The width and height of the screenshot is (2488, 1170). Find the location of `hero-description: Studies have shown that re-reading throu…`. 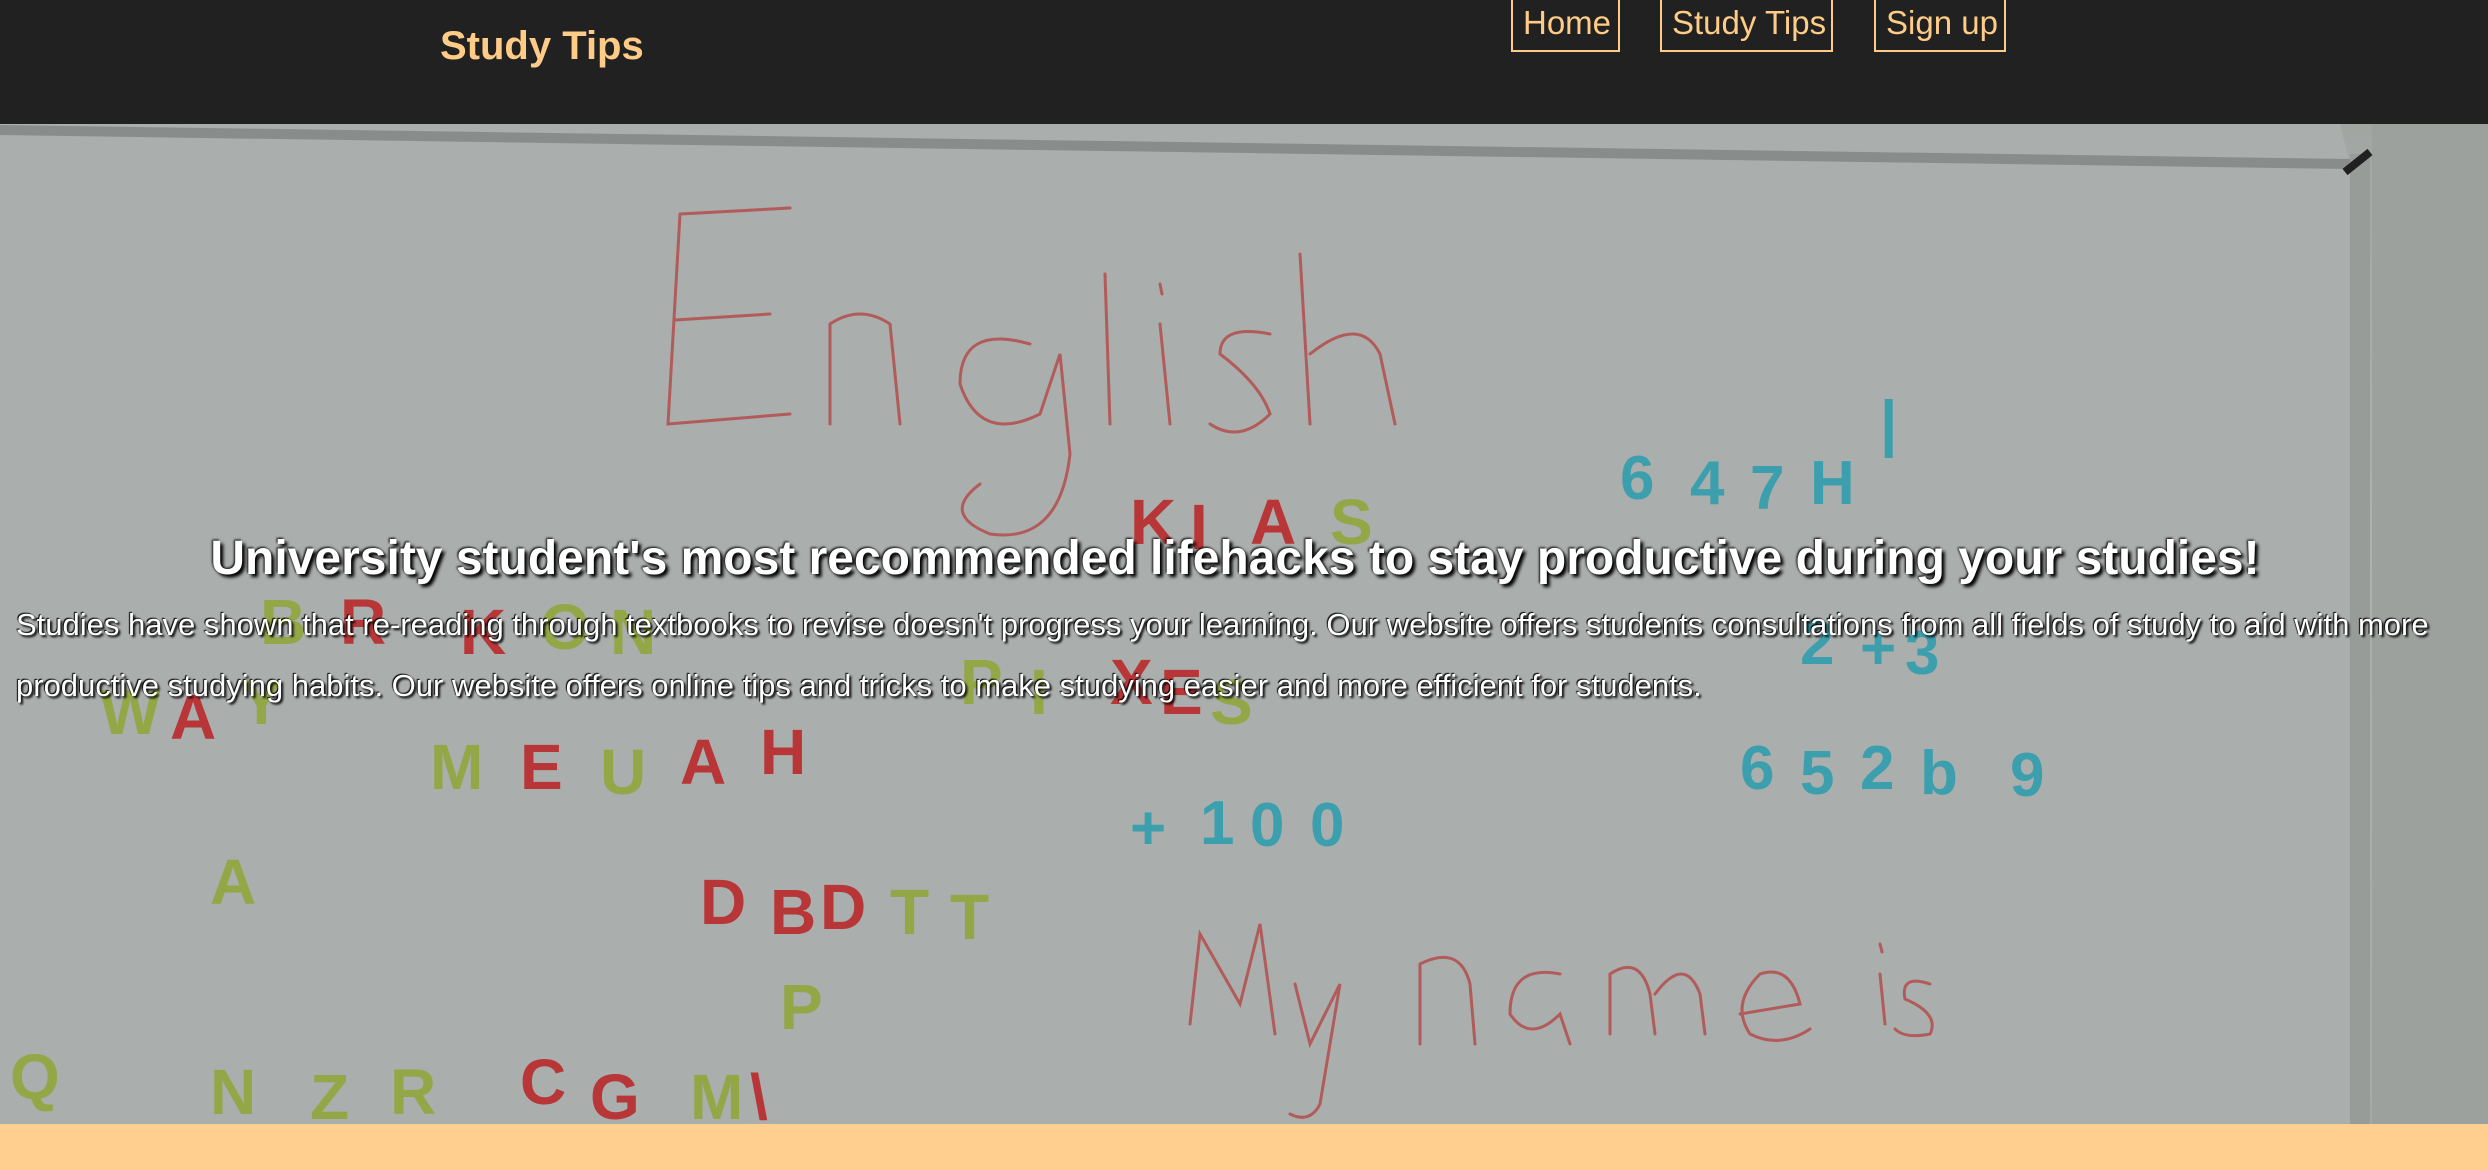

hero-description: Studies have shown that re-reading throu… is located at coordinates (1222, 655).